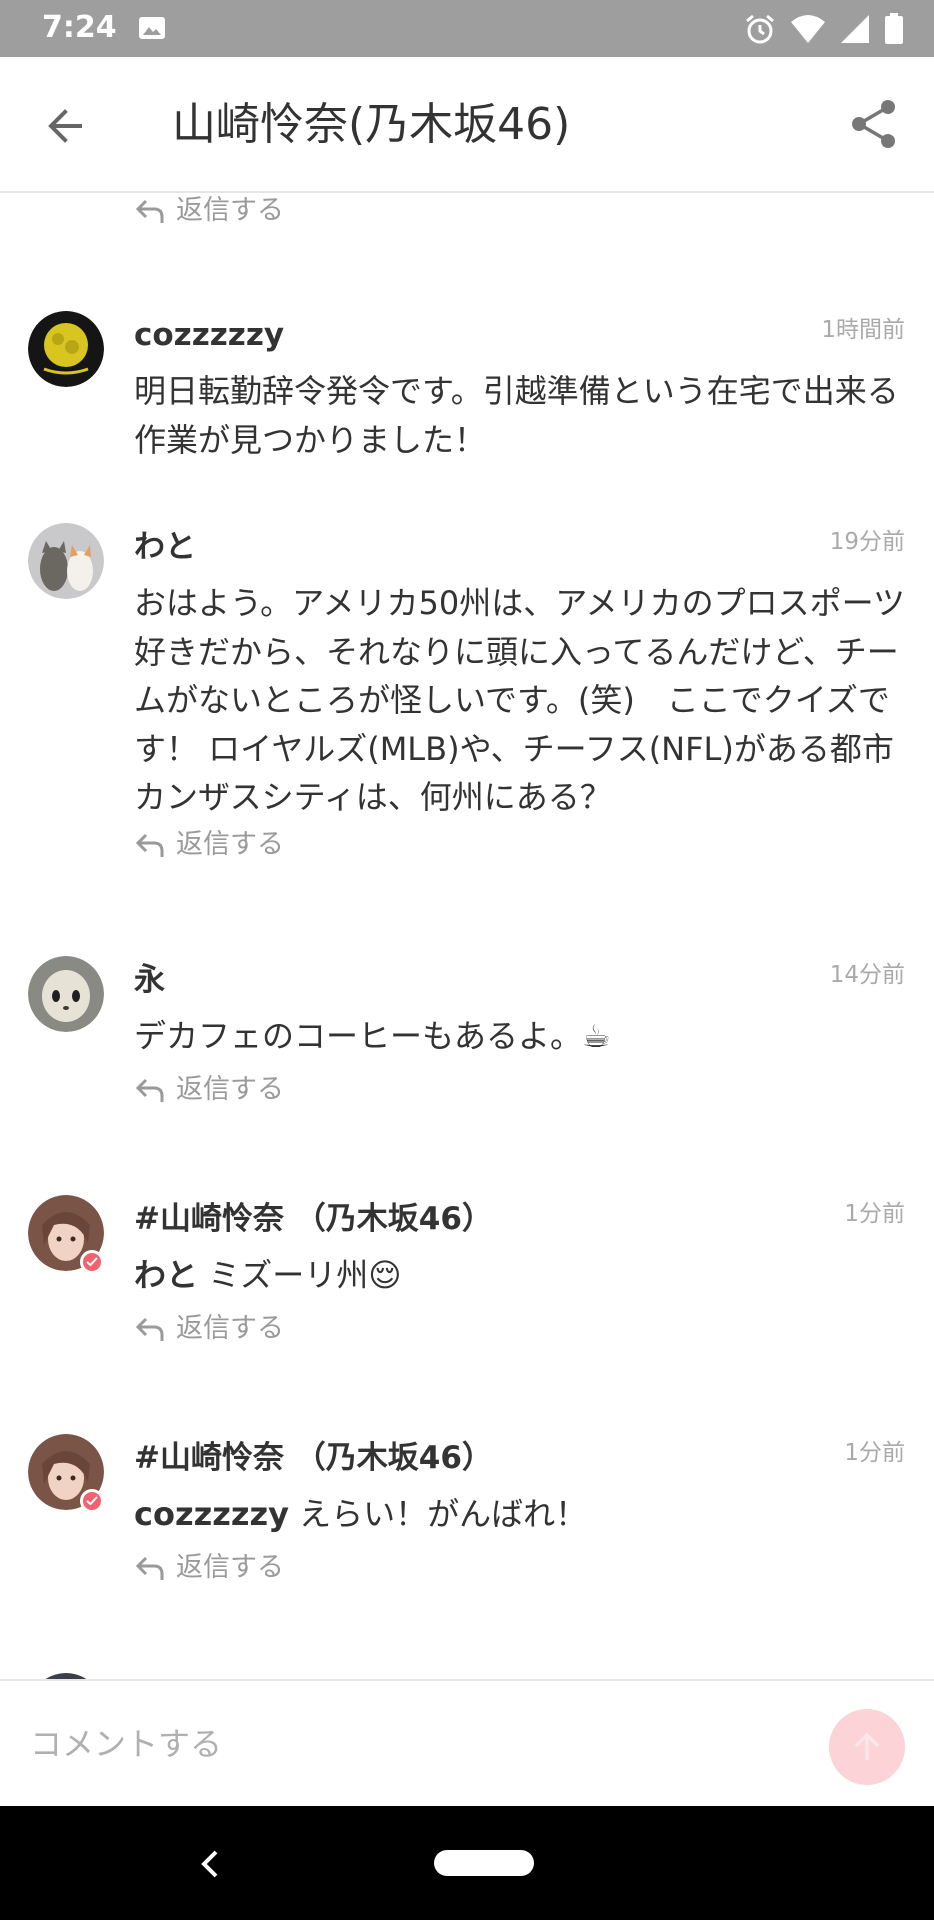  I want to click on wifi-icon, so click(808, 29).